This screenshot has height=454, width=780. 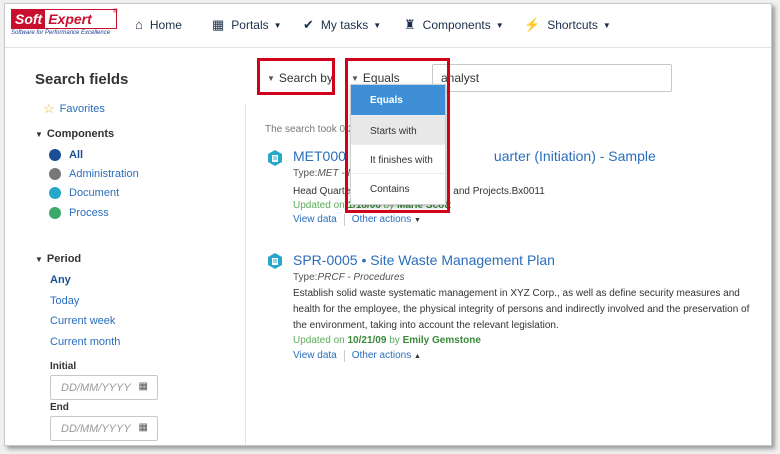 I want to click on result-updated: Updated on 10/21/09 by Emily Gemstone, so click(x=387, y=340).